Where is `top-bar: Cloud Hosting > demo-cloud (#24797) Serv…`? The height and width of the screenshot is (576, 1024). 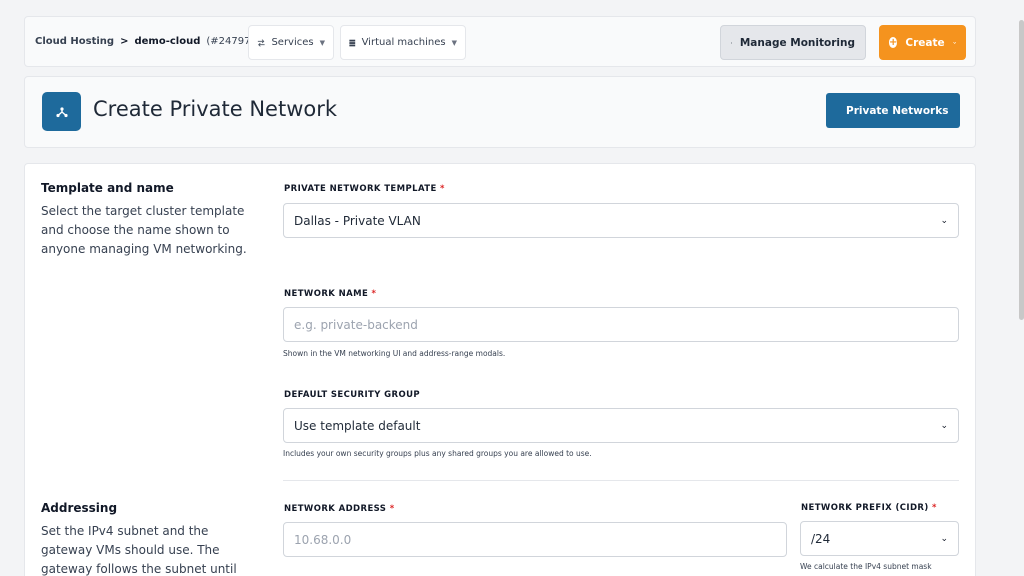 top-bar: Cloud Hosting > demo-cloud (#24797) Serv… is located at coordinates (500, 41).